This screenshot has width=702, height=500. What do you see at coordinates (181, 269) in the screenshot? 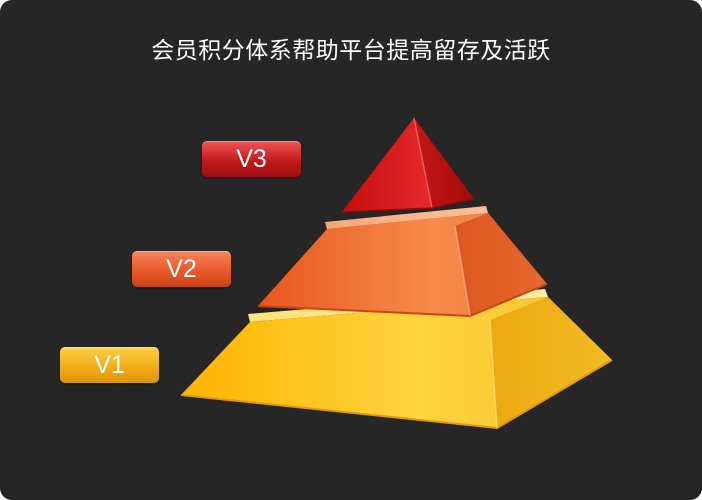
I see `level-label-v2: V2` at bounding box center [181, 269].